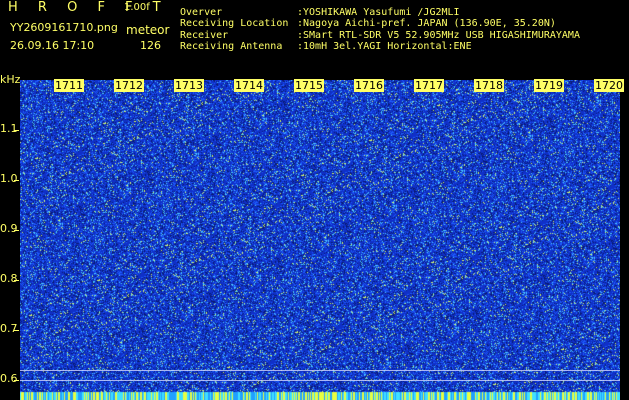 The image size is (629, 400). What do you see at coordinates (9, 328) in the screenshot?
I see `y-tick-label: 0.7` at bounding box center [9, 328].